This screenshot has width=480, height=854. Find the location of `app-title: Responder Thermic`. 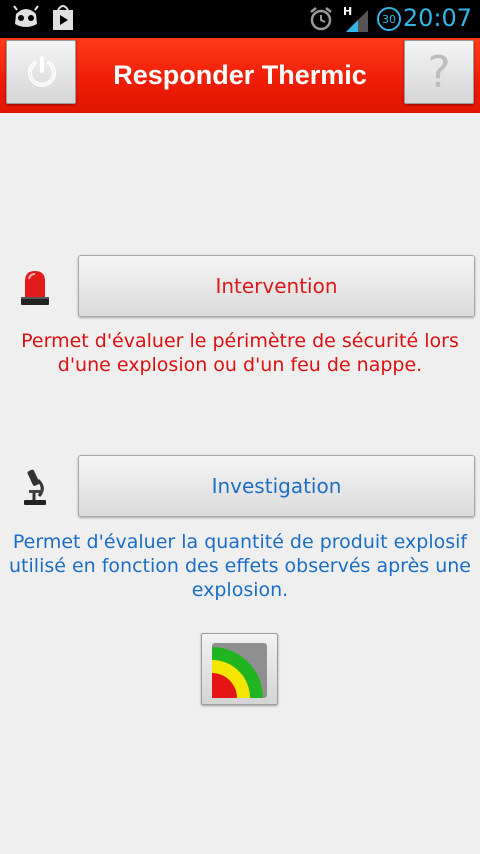

app-title: Responder Thermic is located at coordinates (240, 75).